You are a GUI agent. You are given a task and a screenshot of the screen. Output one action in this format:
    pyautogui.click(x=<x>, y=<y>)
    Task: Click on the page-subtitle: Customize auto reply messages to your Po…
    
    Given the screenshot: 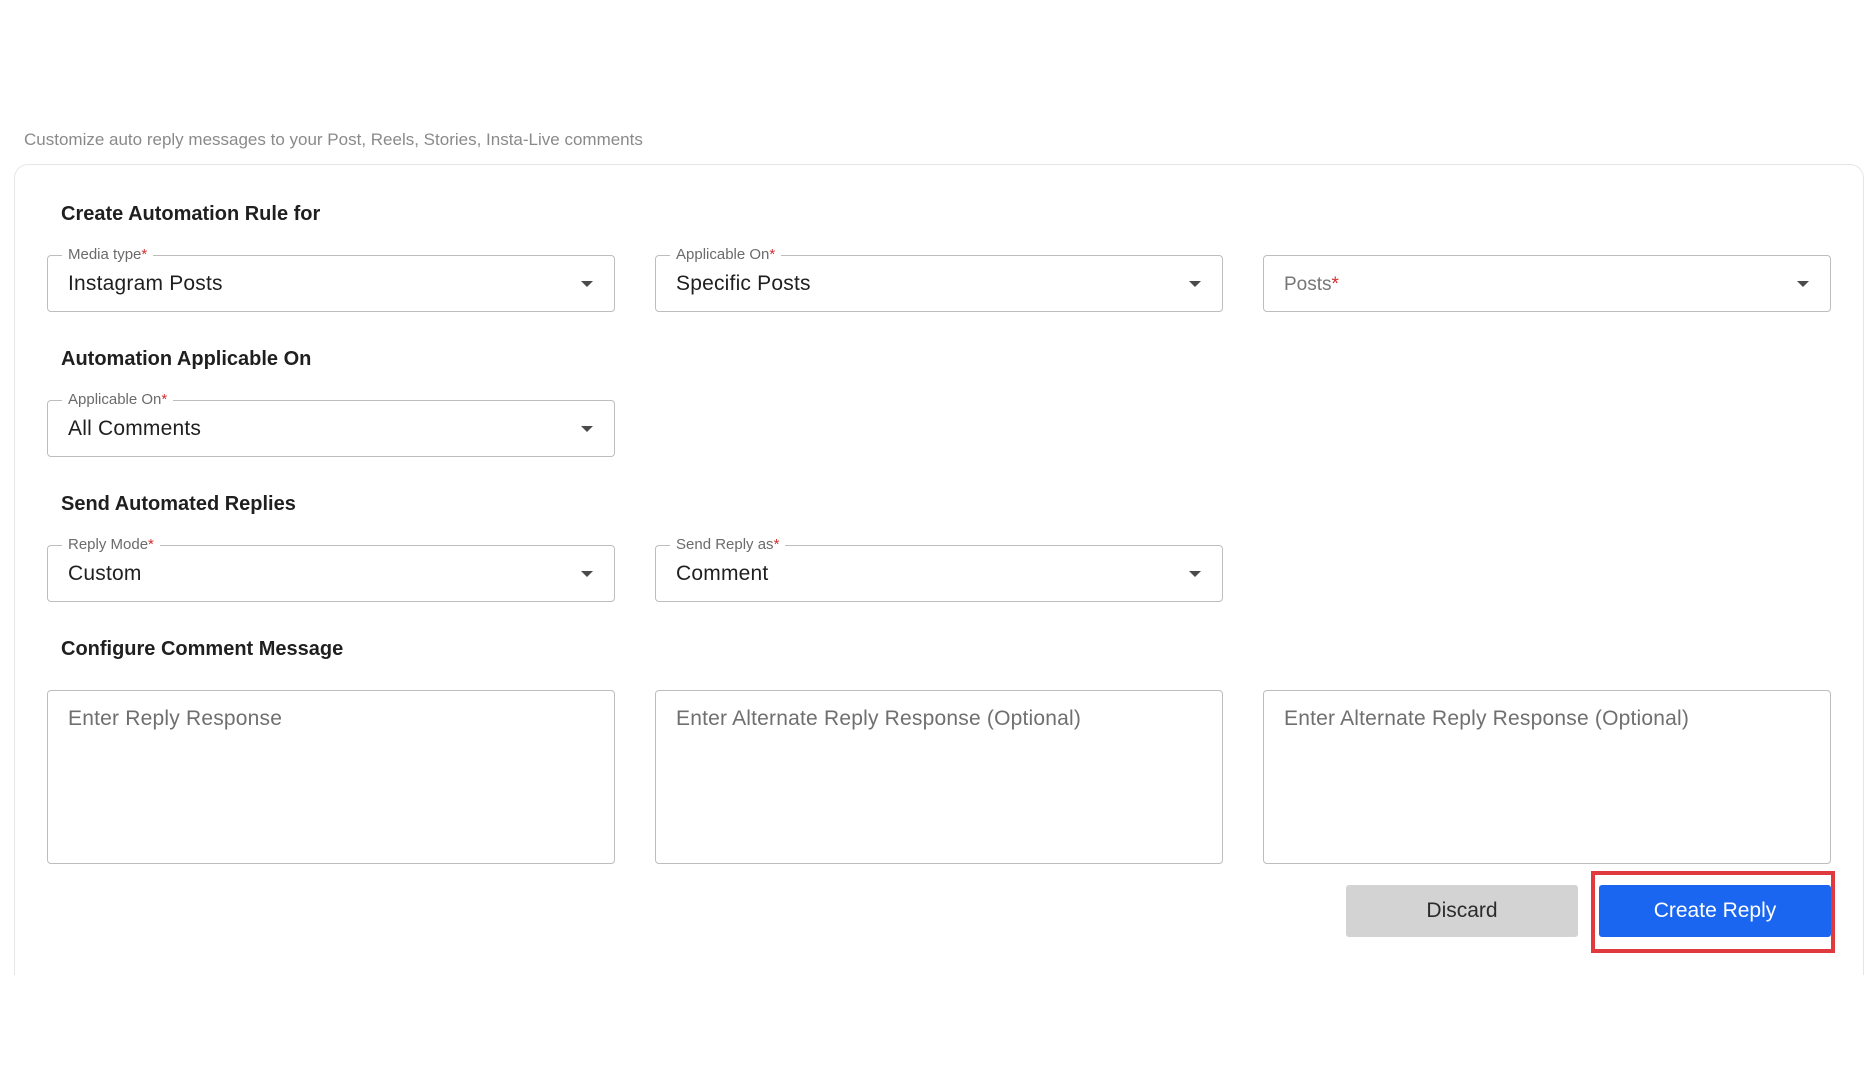 What is the action you would take?
    pyautogui.click(x=333, y=139)
    